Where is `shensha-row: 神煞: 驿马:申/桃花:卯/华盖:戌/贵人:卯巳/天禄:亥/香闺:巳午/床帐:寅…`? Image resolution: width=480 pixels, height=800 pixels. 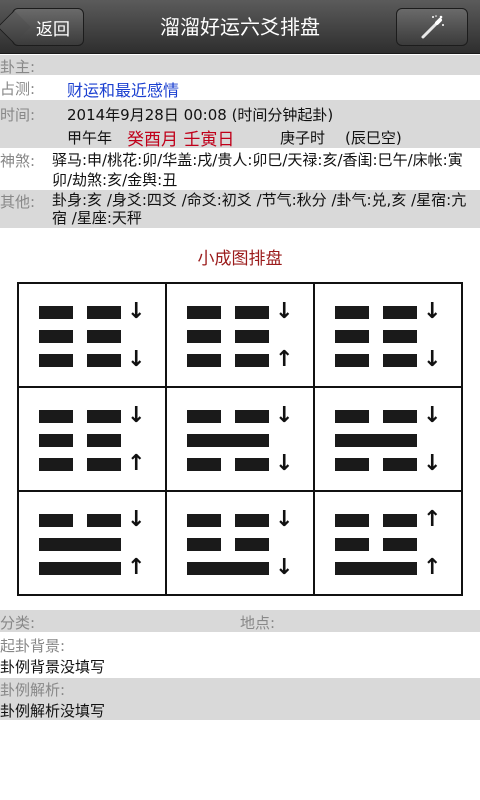
shensha-row: 神煞: 驿马:申/桃花:卯/华盖:戌/贵人:卯巳/天禄:亥/香闺:巳午/床帐:寅… is located at coordinates (240, 170).